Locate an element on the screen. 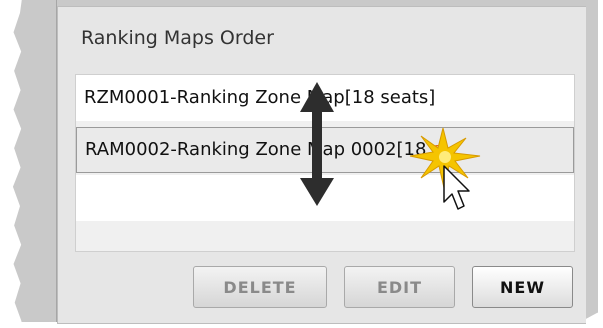  tutorial-overlay is located at coordinates (390, 146).